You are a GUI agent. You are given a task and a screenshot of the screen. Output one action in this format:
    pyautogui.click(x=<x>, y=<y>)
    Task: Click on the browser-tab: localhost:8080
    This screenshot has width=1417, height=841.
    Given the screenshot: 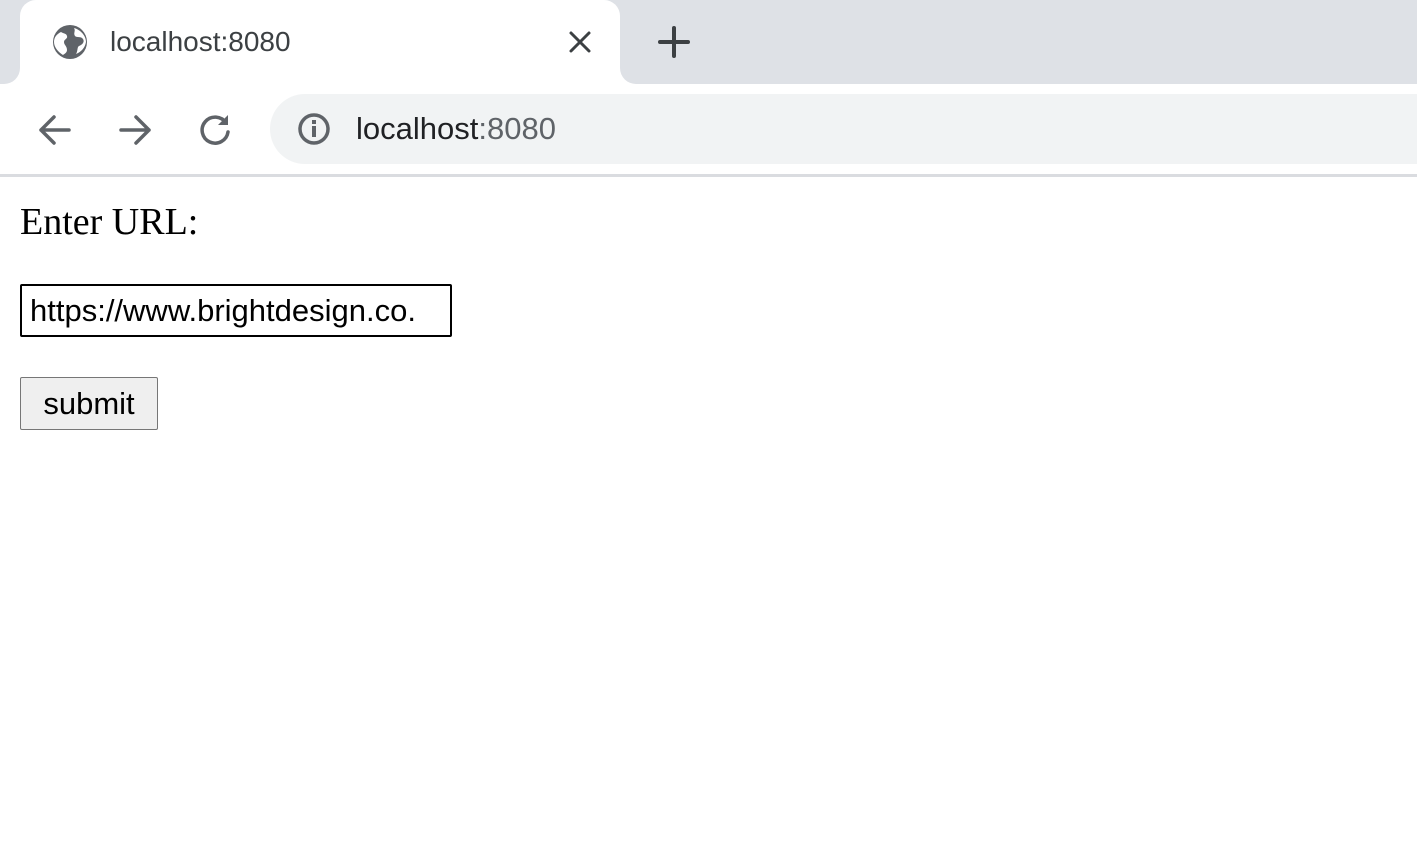 What is the action you would take?
    pyautogui.click(x=320, y=42)
    